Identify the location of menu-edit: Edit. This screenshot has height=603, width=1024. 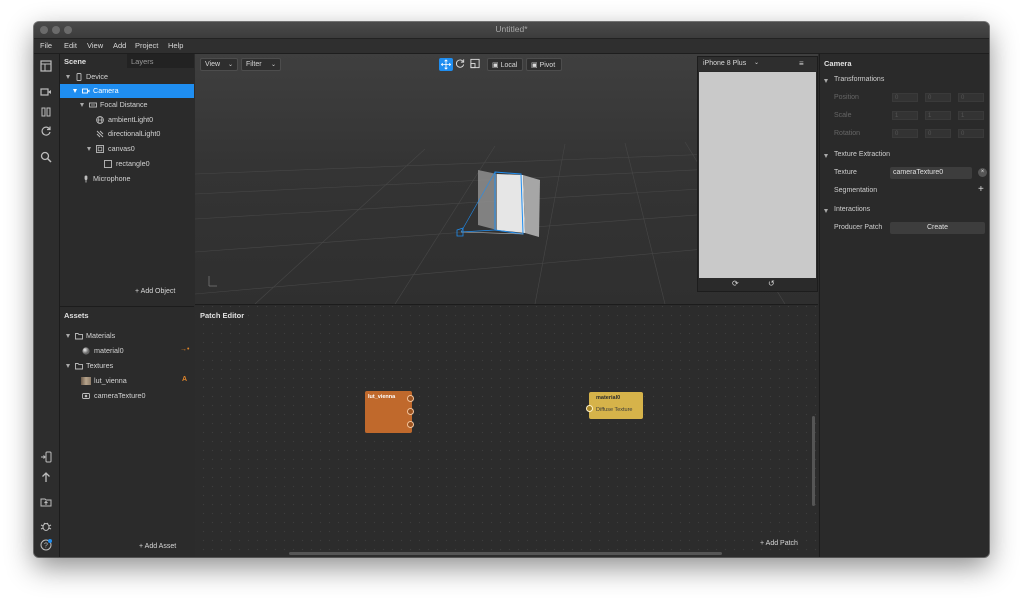
(70, 45).